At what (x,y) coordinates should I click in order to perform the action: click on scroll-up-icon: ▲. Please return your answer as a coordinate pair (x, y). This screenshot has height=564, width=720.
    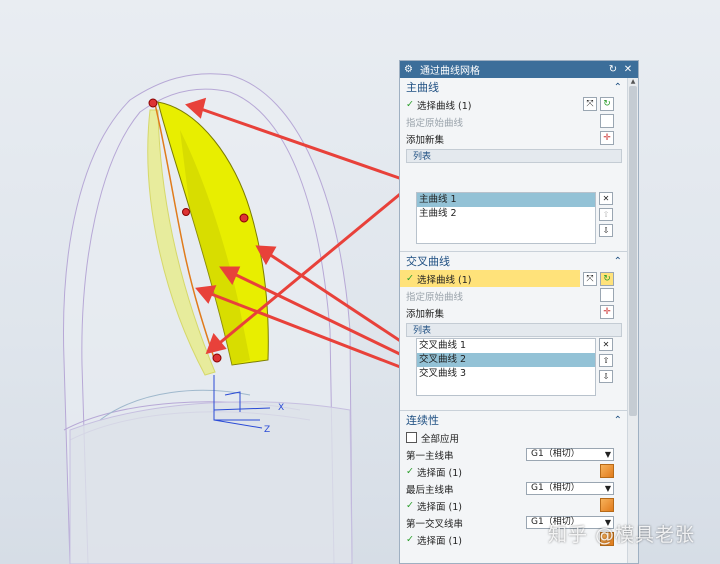
    Looking at the image, I should click on (633, 82).